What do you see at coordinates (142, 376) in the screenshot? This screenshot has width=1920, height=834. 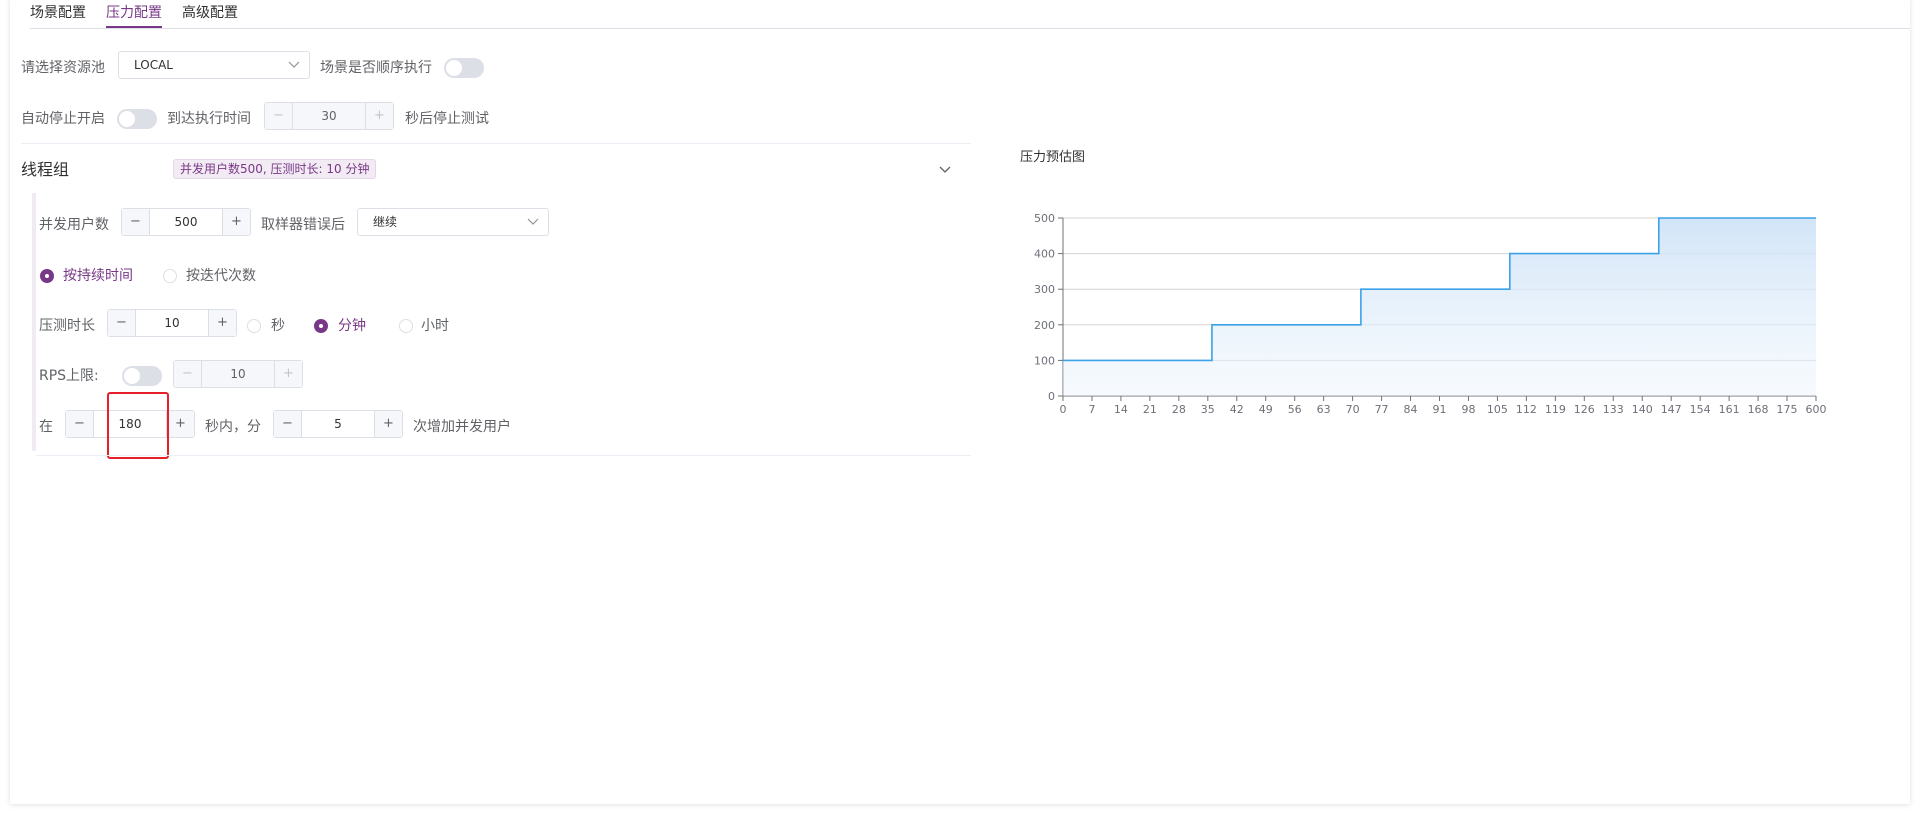 I see `rps-switch` at bounding box center [142, 376].